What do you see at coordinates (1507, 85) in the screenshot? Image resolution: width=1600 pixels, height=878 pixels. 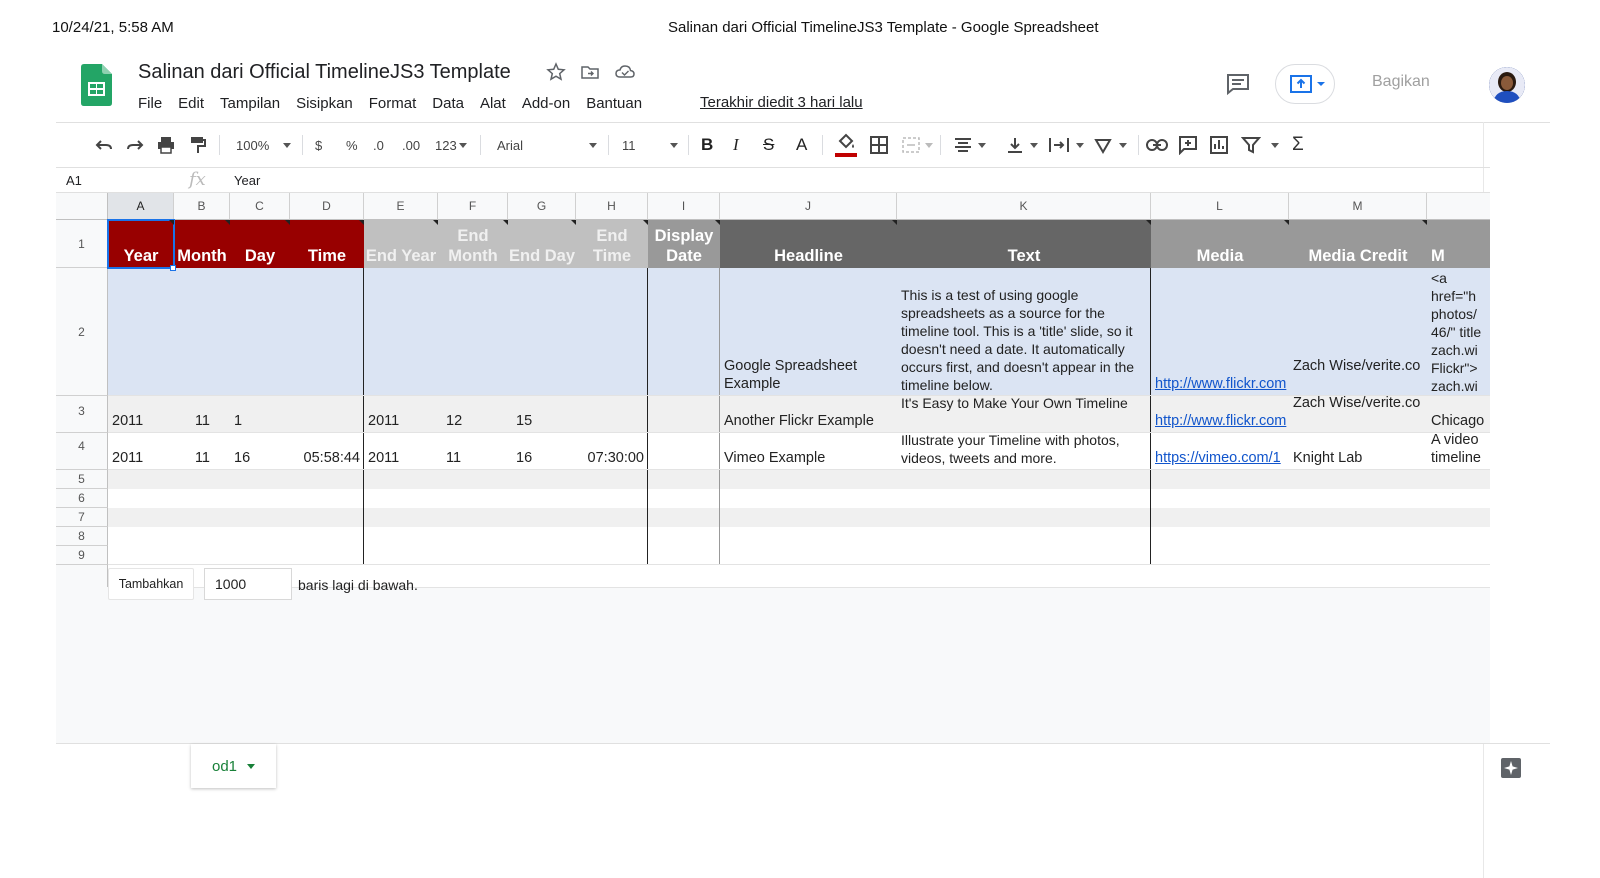 I see `account-avatar` at bounding box center [1507, 85].